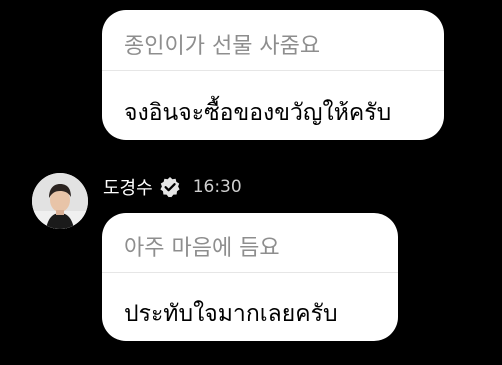  What do you see at coordinates (202, 248) in the screenshot?
I see `original-message-text: 아주 마음에 듬요` at bounding box center [202, 248].